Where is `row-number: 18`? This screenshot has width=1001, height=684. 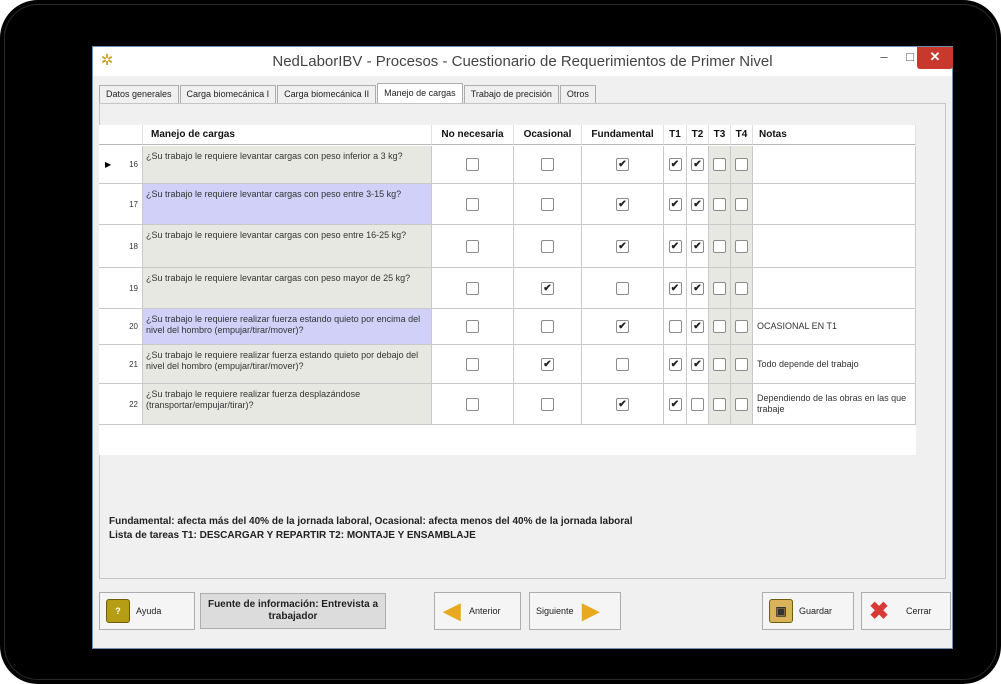 row-number: 18 is located at coordinates (121, 246).